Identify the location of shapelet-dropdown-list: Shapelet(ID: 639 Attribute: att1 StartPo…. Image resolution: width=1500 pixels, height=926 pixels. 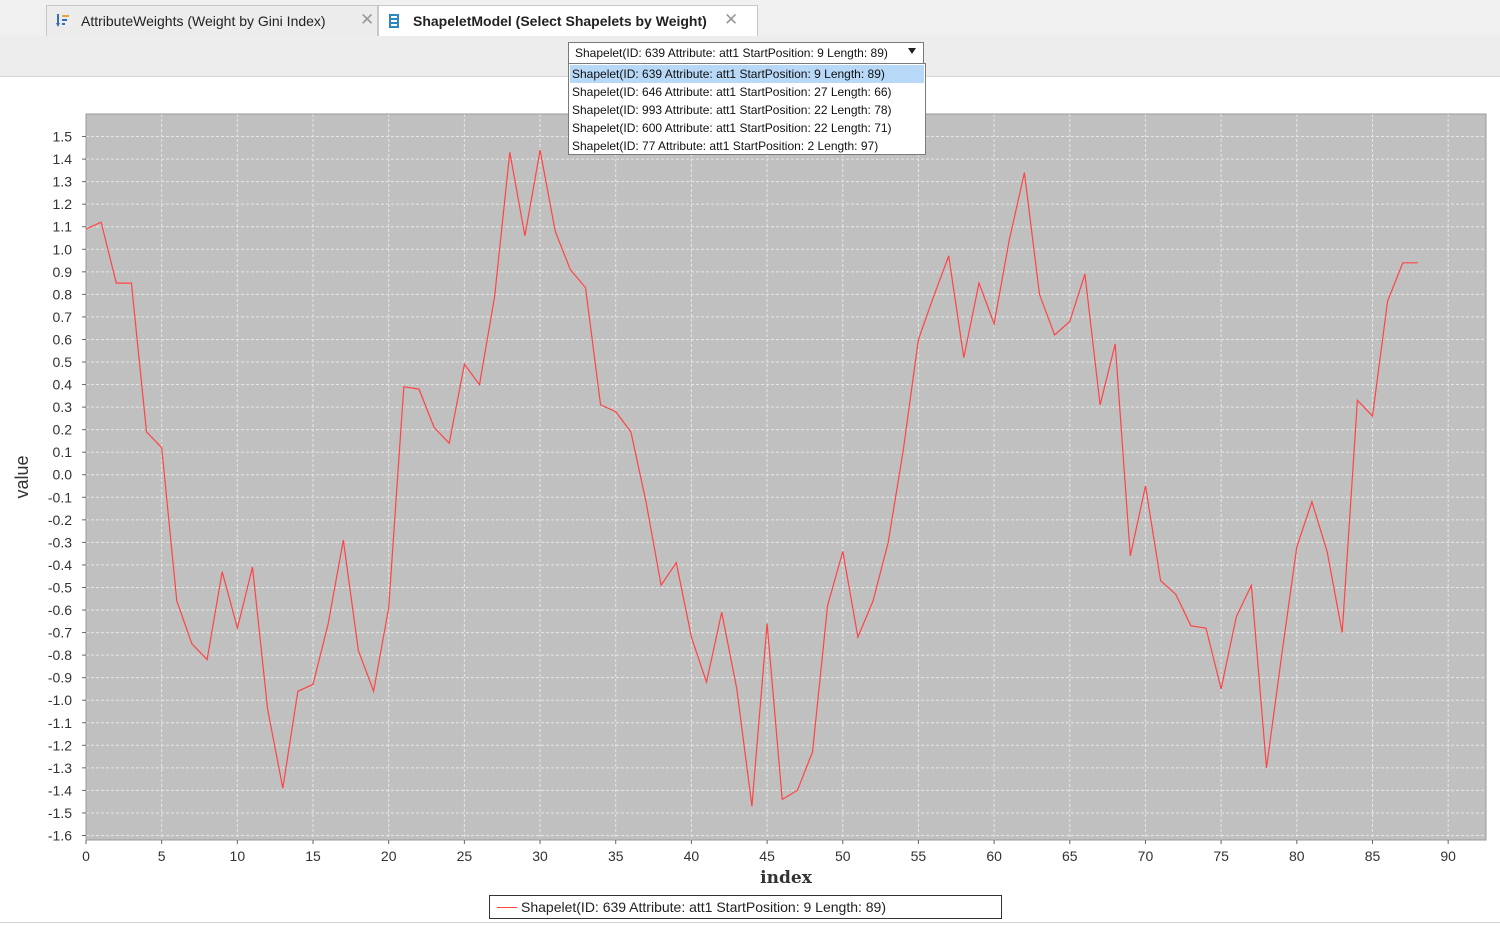
(747, 109).